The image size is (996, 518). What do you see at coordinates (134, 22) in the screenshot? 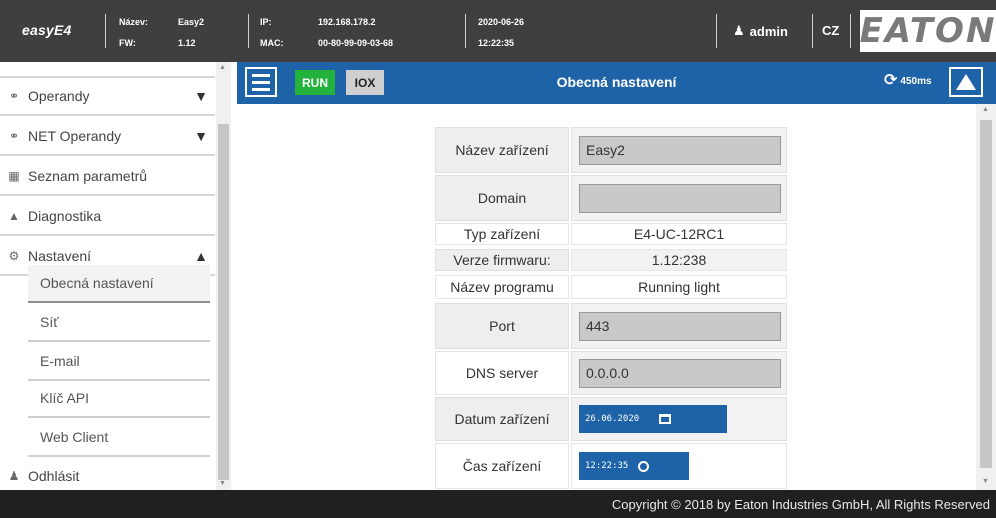
I see `device-name-label: Název:` at bounding box center [134, 22].